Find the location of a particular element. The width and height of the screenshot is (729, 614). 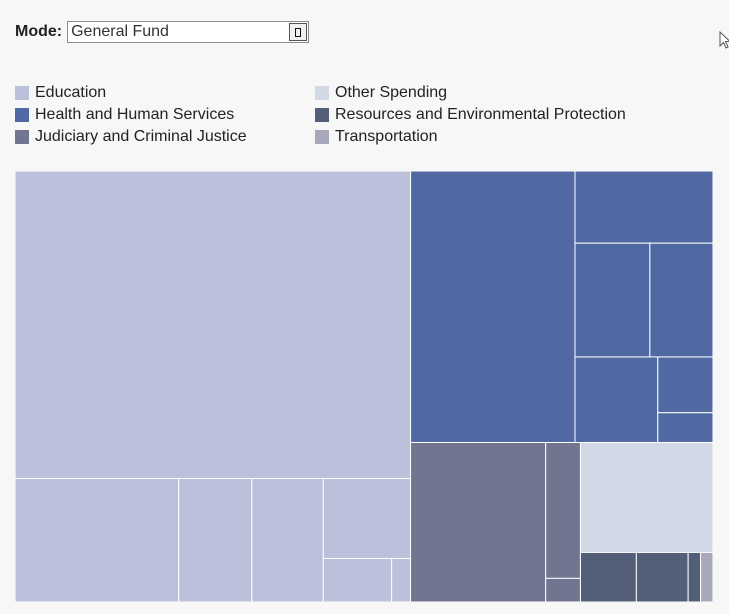

legend-item-resources-and-environmental-protection: Resources and Environmental Protection is located at coordinates (480, 115).